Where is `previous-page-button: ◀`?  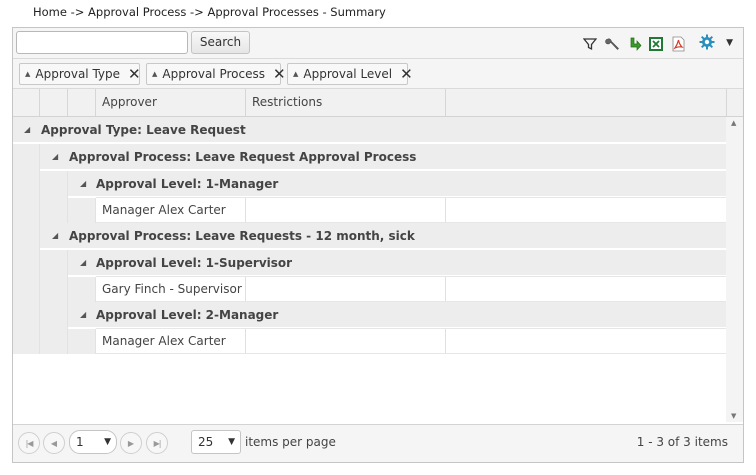
previous-page-button: ◀ is located at coordinates (54, 443).